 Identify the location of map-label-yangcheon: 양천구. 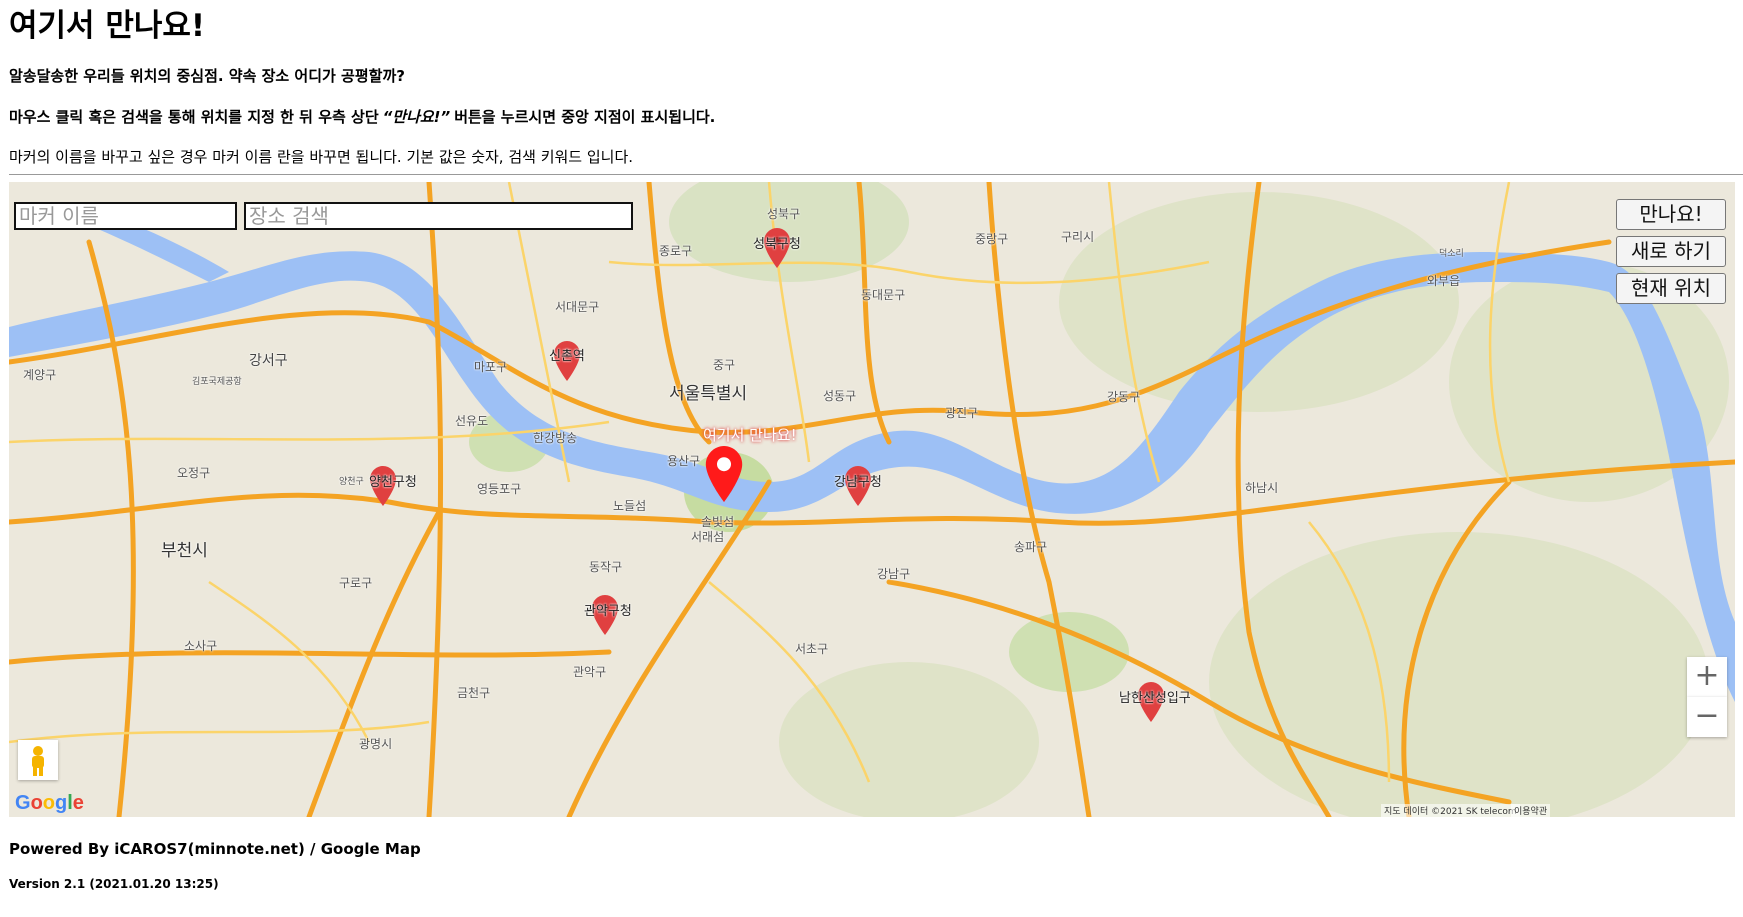
(351, 482).